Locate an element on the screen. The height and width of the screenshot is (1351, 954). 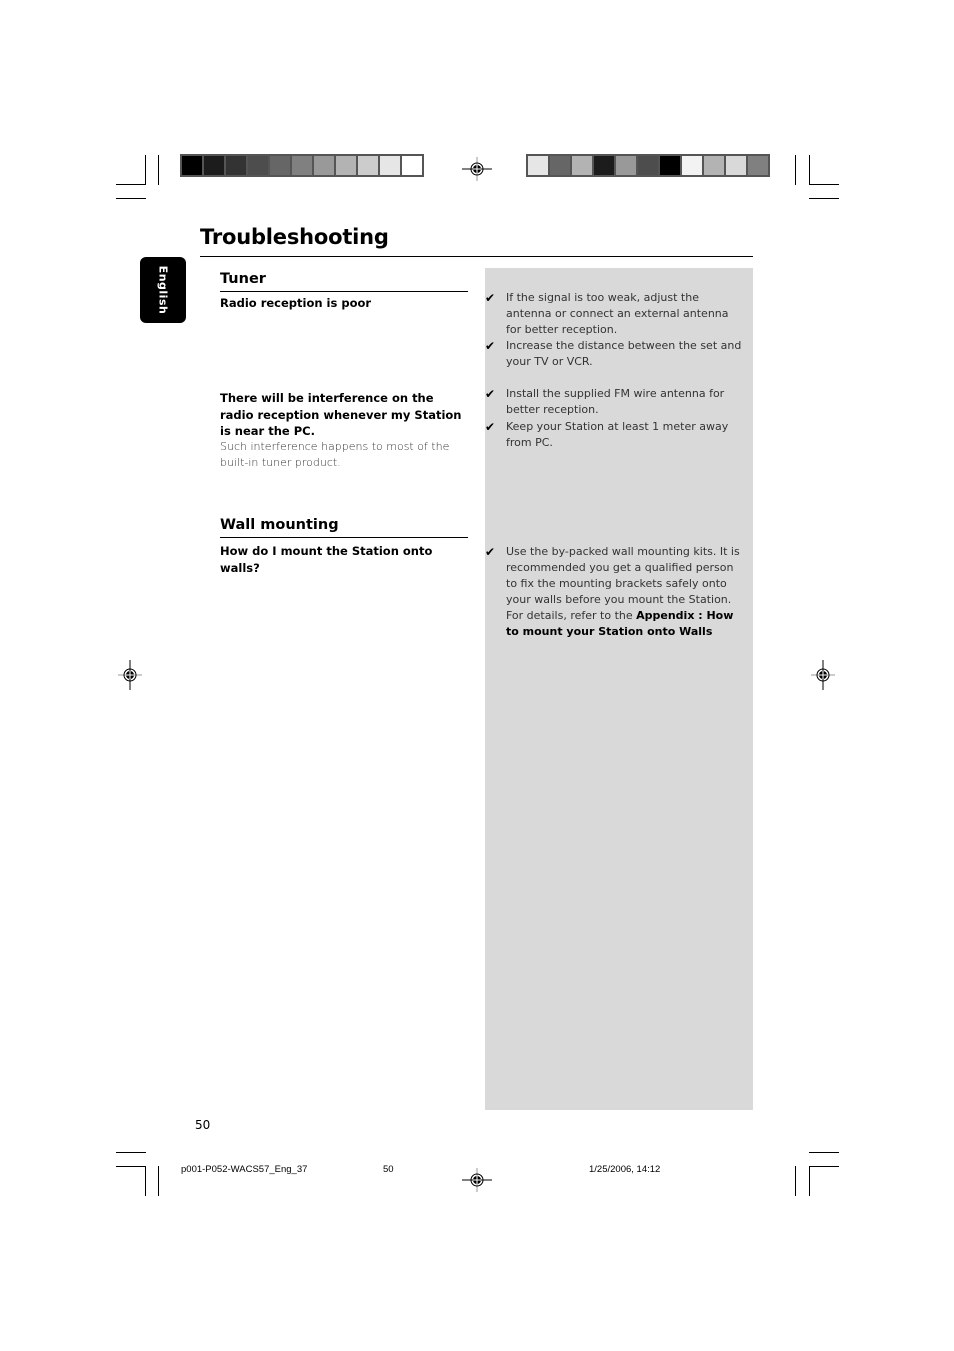
footer-timestamp: 1/25/2006, 14:12 is located at coordinates (625, 1169).